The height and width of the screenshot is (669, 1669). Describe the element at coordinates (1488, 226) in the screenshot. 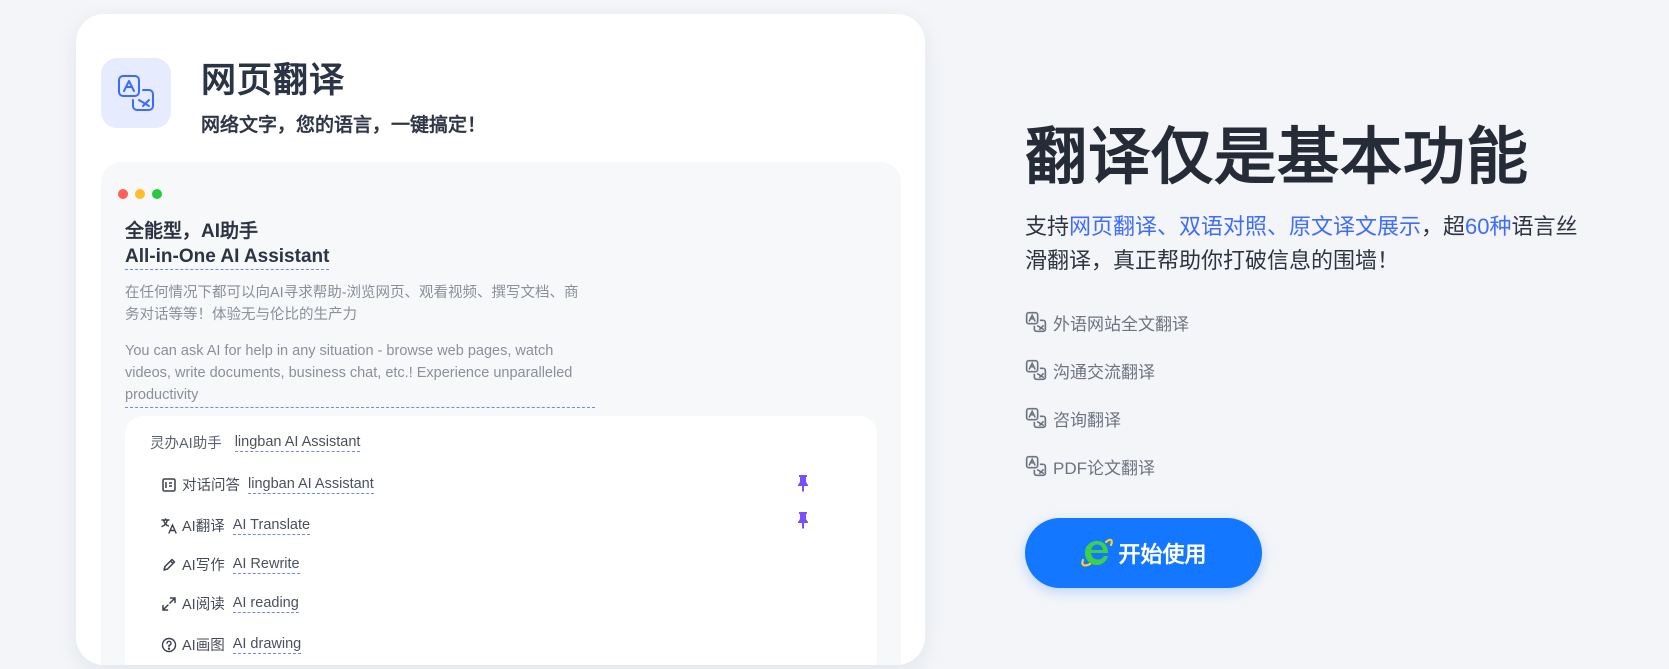

I see `hero-desc-highlight: 60种` at that location.